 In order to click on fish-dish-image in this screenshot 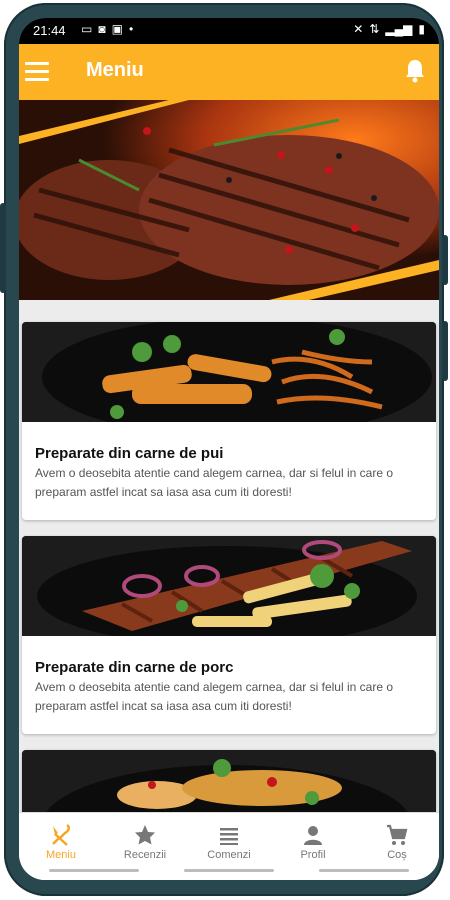, I will do `click(229, 781)`.